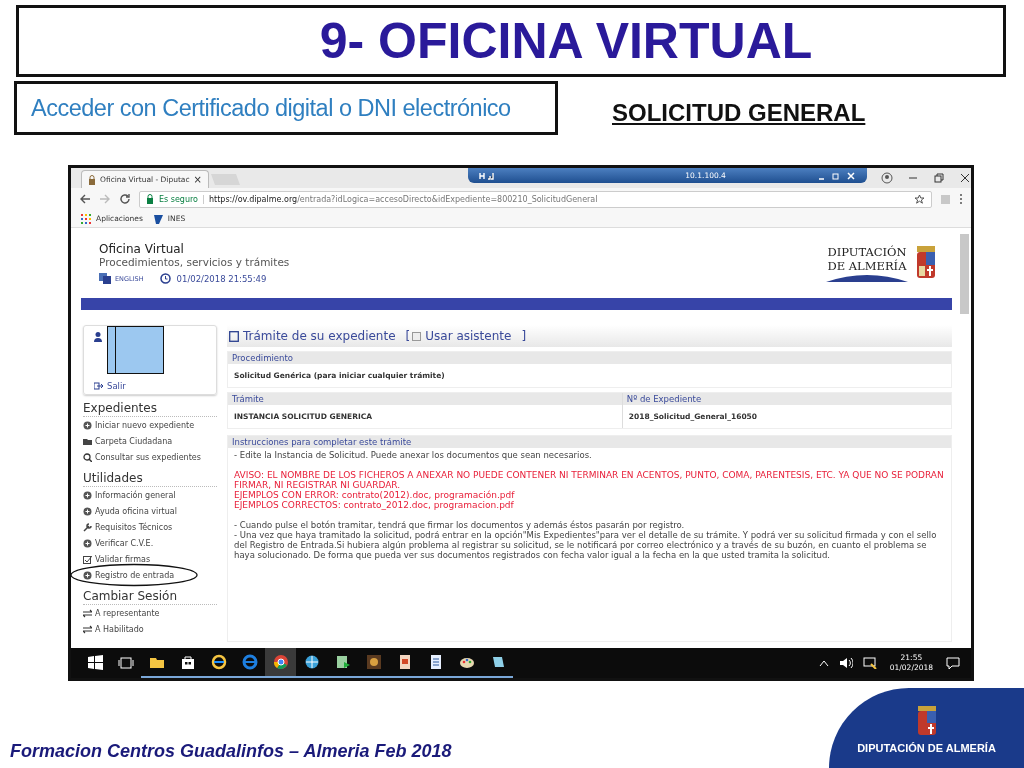  I want to click on footer-text: Formacion Centros Guadalinfos – Almeria Feb 2018, so click(231, 751).